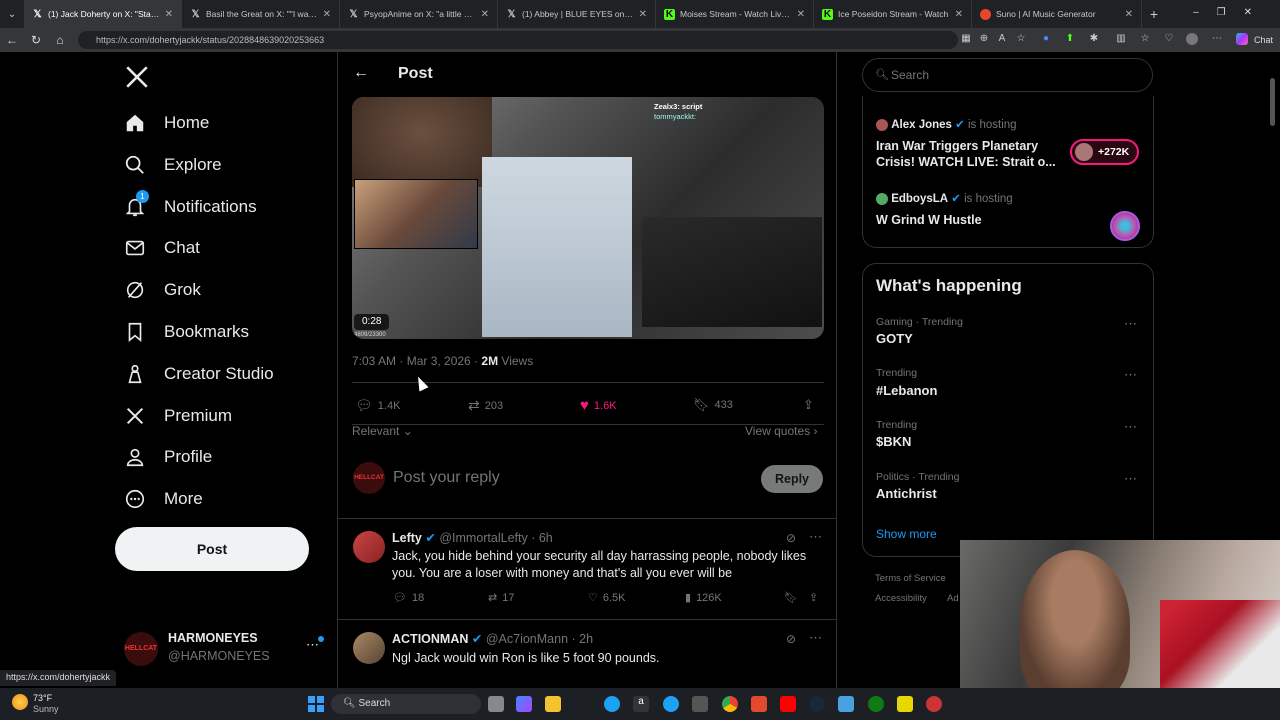 The height and width of the screenshot is (720, 1280). I want to click on repost-action: ⇄ 203, so click(485, 405).